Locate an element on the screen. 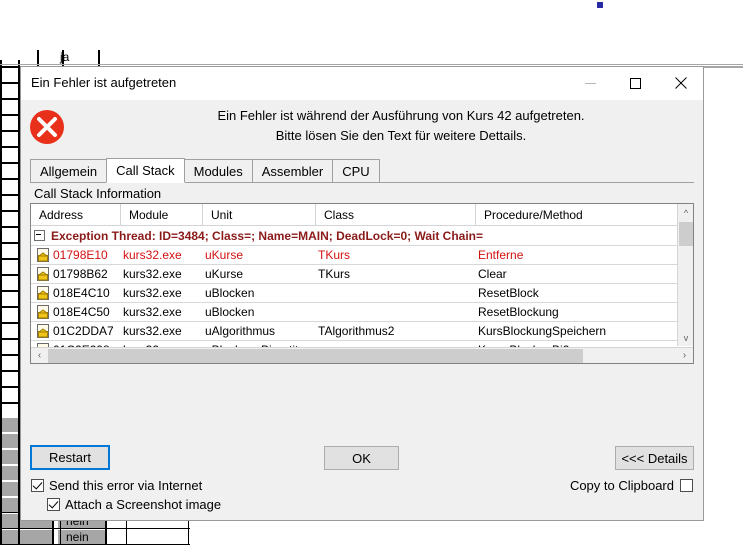  dialog-title: Ein Fehler ist aufgetreten is located at coordinates (104, 82).